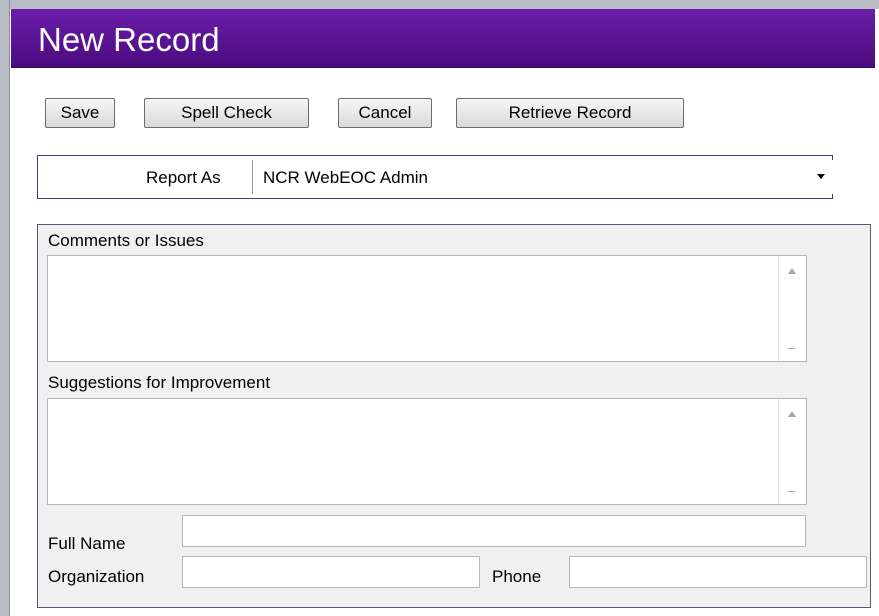  What do you see at coordinates (494, 531) in the screenshot?
I see `full-name-input` at bounding box center [494, 531].